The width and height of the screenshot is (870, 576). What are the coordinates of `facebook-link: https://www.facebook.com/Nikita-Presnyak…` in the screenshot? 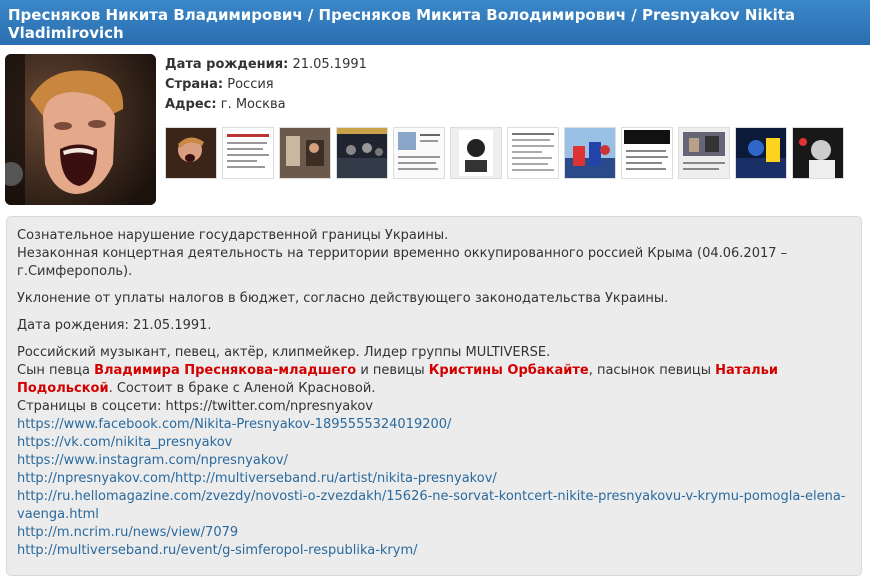 It's located at (434, 425).